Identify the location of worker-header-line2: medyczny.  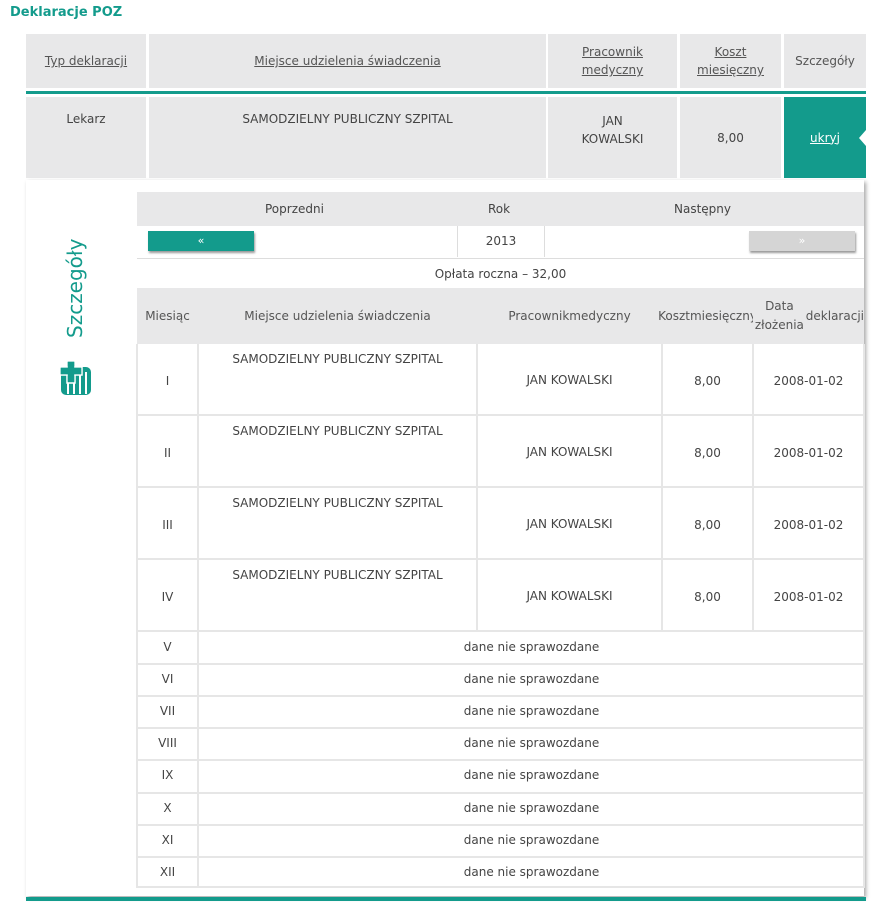
(612, 70).